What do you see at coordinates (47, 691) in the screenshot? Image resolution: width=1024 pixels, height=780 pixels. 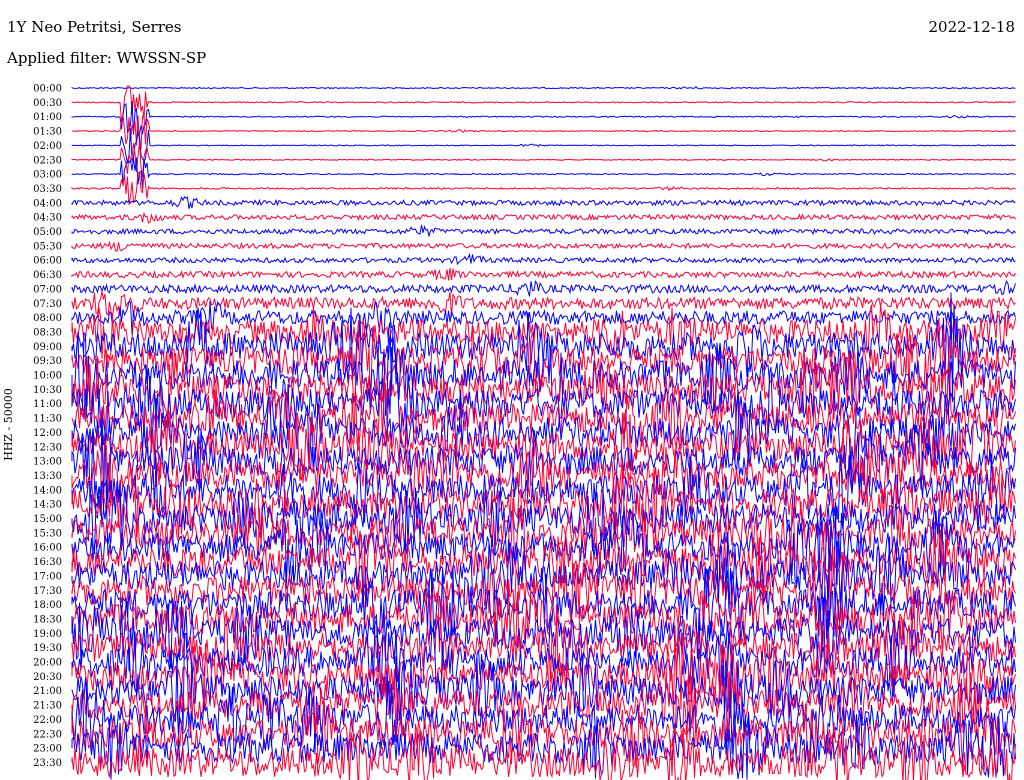 I see `time-tick-label: 21:00` at bounding box center [47, 691].